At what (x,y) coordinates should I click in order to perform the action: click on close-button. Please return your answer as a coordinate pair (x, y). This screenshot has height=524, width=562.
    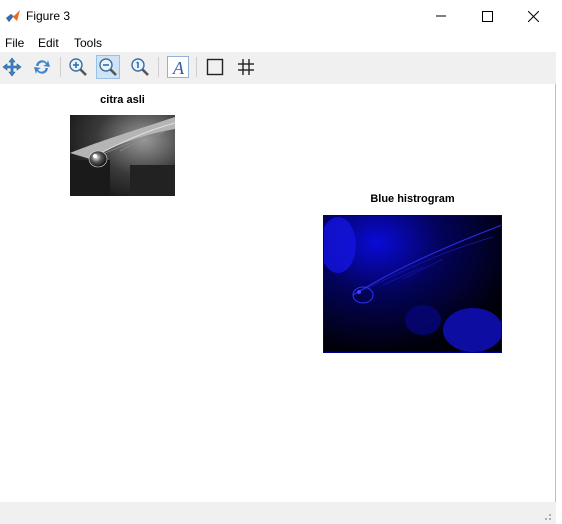
    Looking at the image, I should click on (533, 16).